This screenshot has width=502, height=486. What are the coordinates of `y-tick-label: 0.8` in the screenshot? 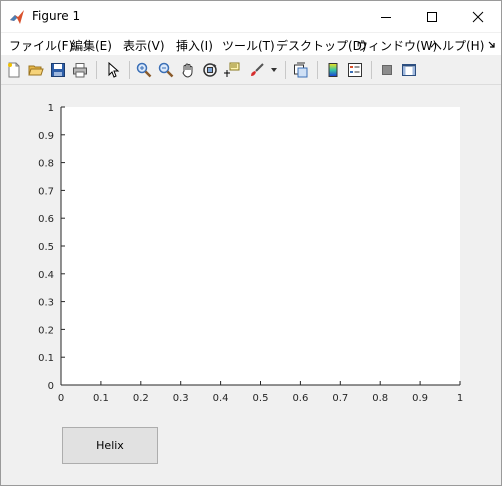 It's located at (46, 164).